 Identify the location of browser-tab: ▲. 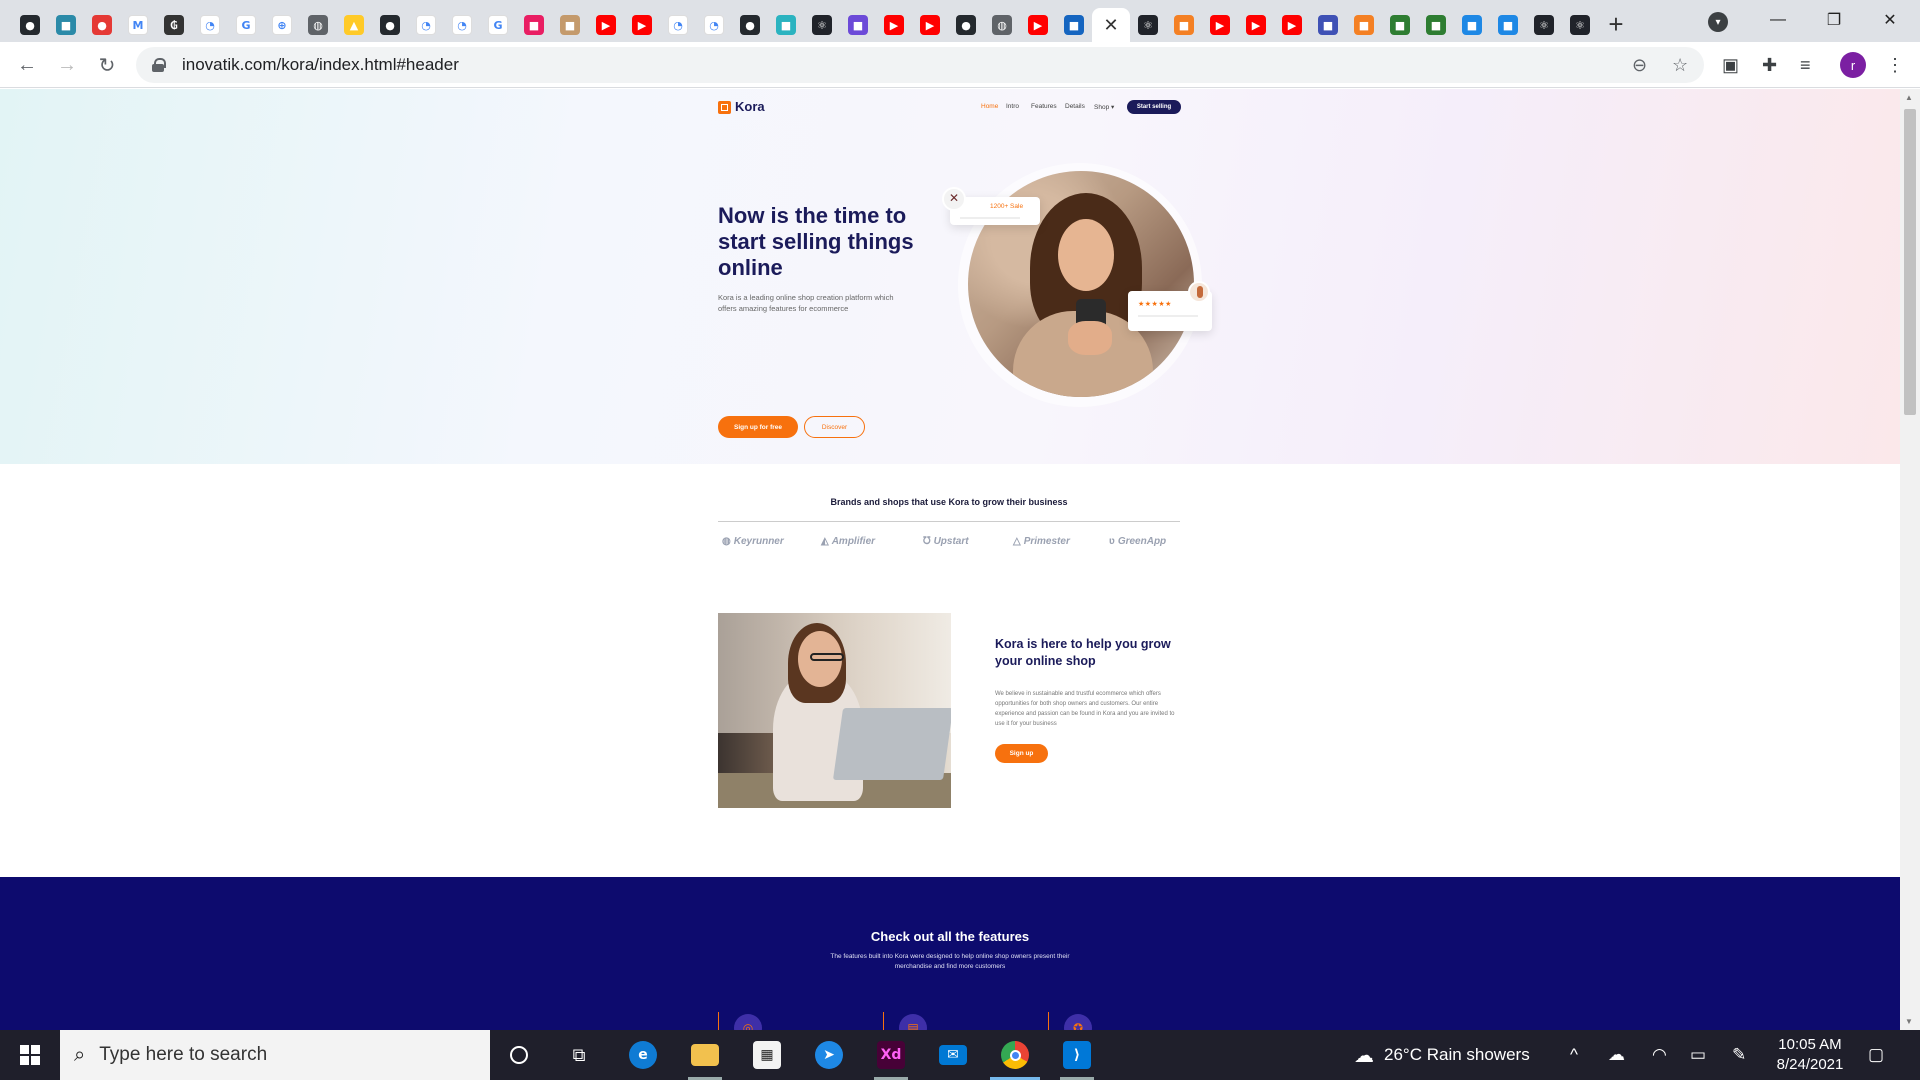
(354, 25).